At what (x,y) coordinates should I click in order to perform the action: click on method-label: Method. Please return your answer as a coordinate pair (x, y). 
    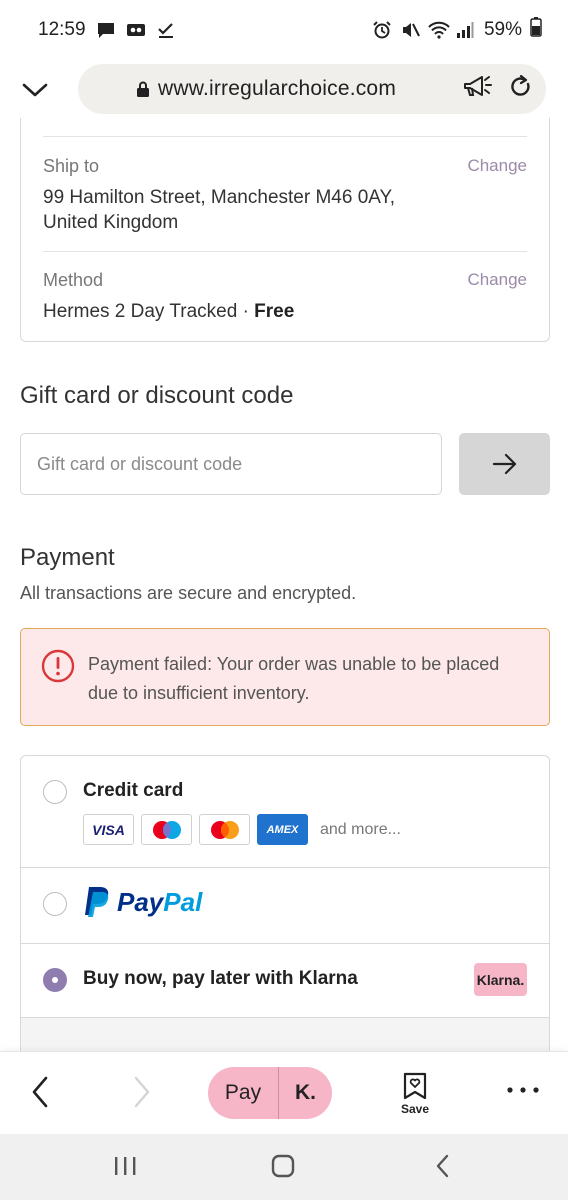
    Looking at the image, I should click on (73, 280).